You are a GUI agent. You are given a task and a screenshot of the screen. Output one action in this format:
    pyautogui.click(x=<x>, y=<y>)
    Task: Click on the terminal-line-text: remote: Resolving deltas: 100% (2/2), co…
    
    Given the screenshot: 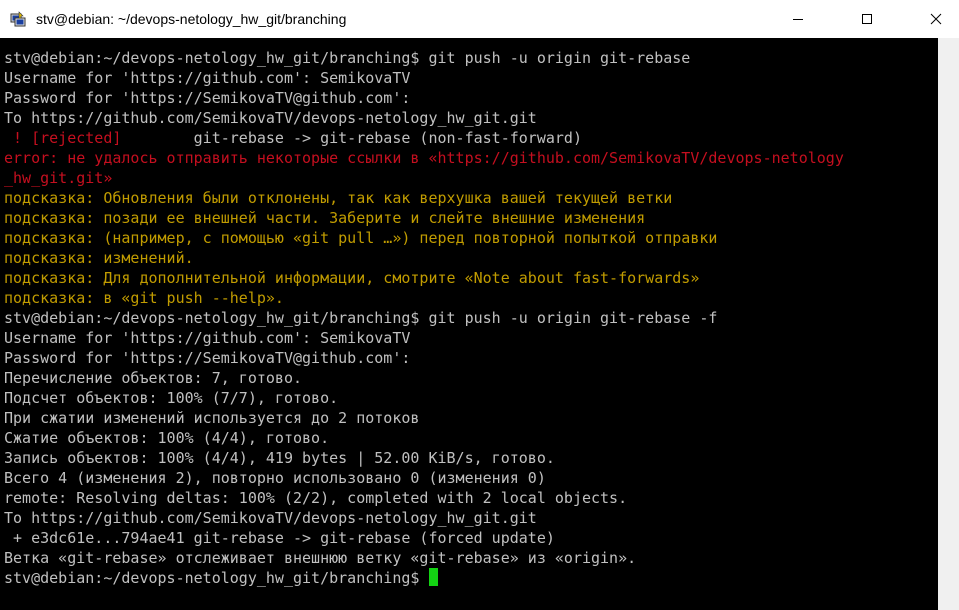 What is the action you would take?
    pyautogui.click(x=316, y=498)
    